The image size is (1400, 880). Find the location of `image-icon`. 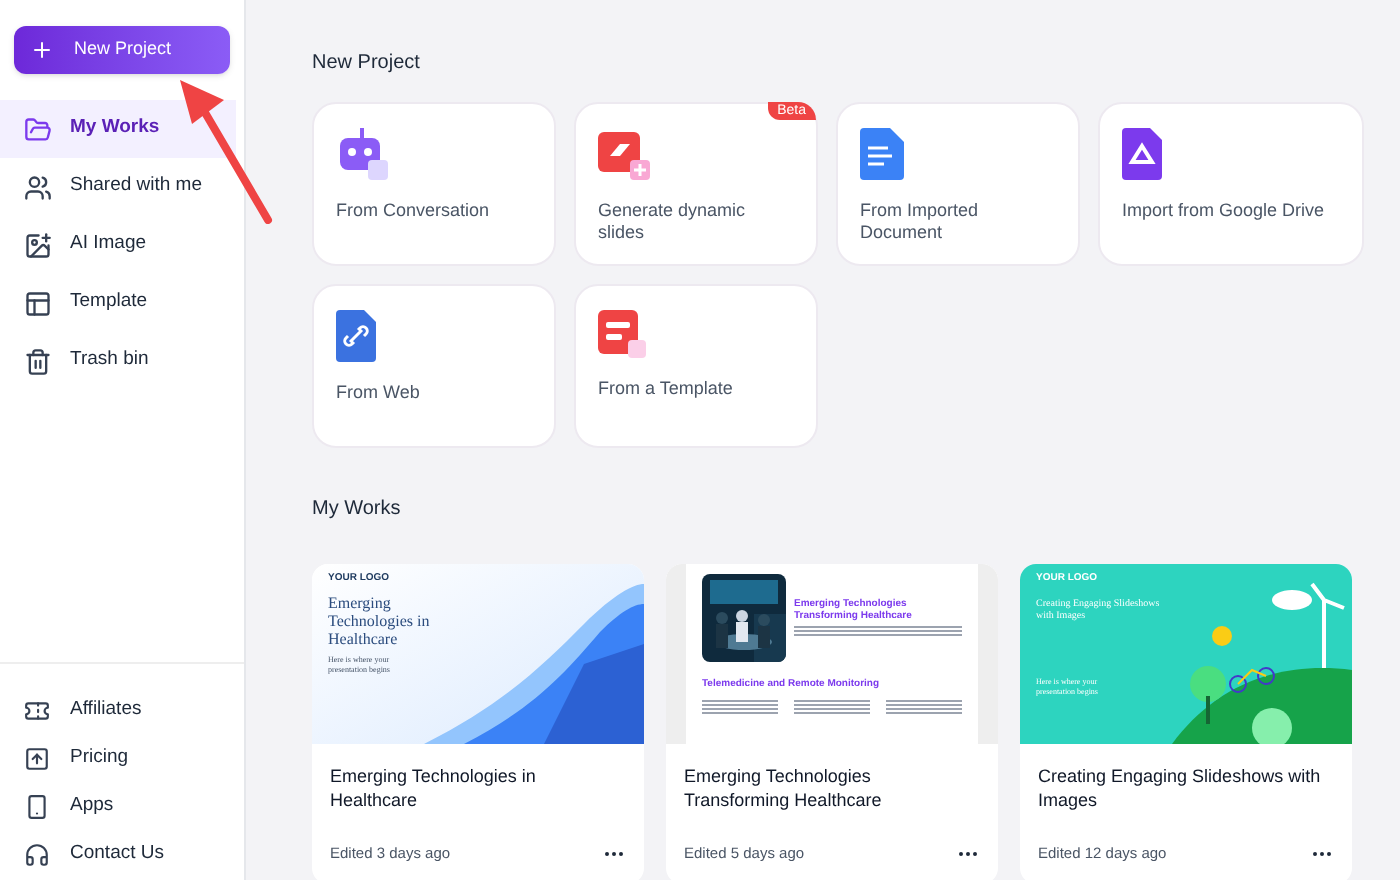

image-icon is located at coordinates (38, 245).